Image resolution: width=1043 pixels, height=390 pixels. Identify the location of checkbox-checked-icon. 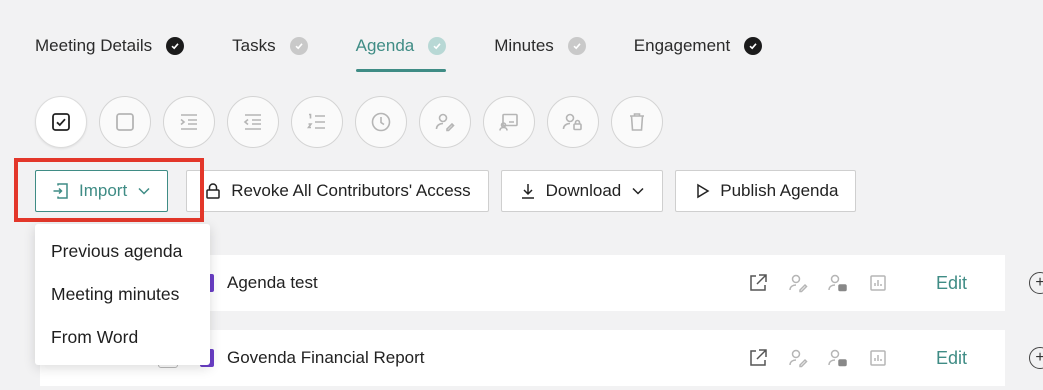
(61, 122).